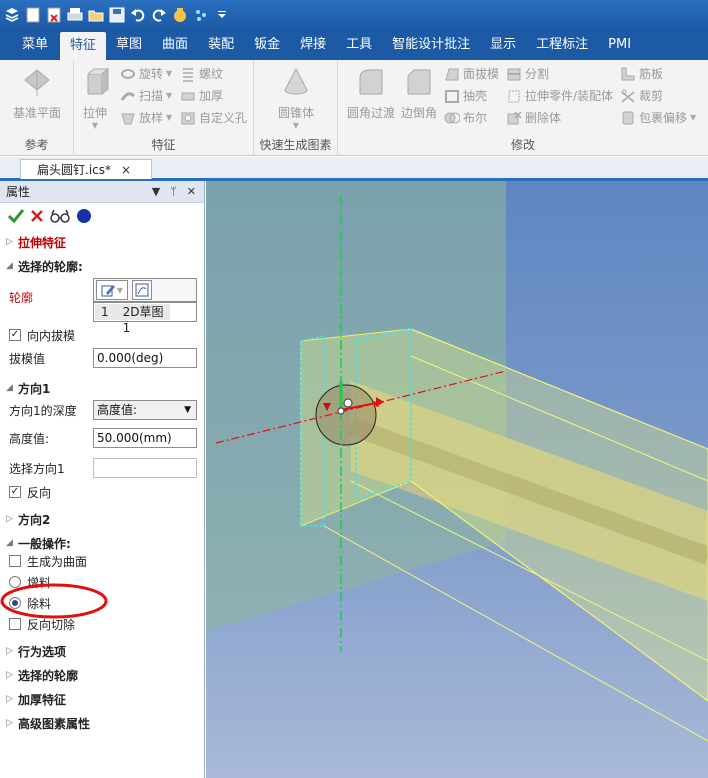 The width and height of the screenshot is (708, 778). I want to click on thread-button: 螺纹, so click(201, 74).